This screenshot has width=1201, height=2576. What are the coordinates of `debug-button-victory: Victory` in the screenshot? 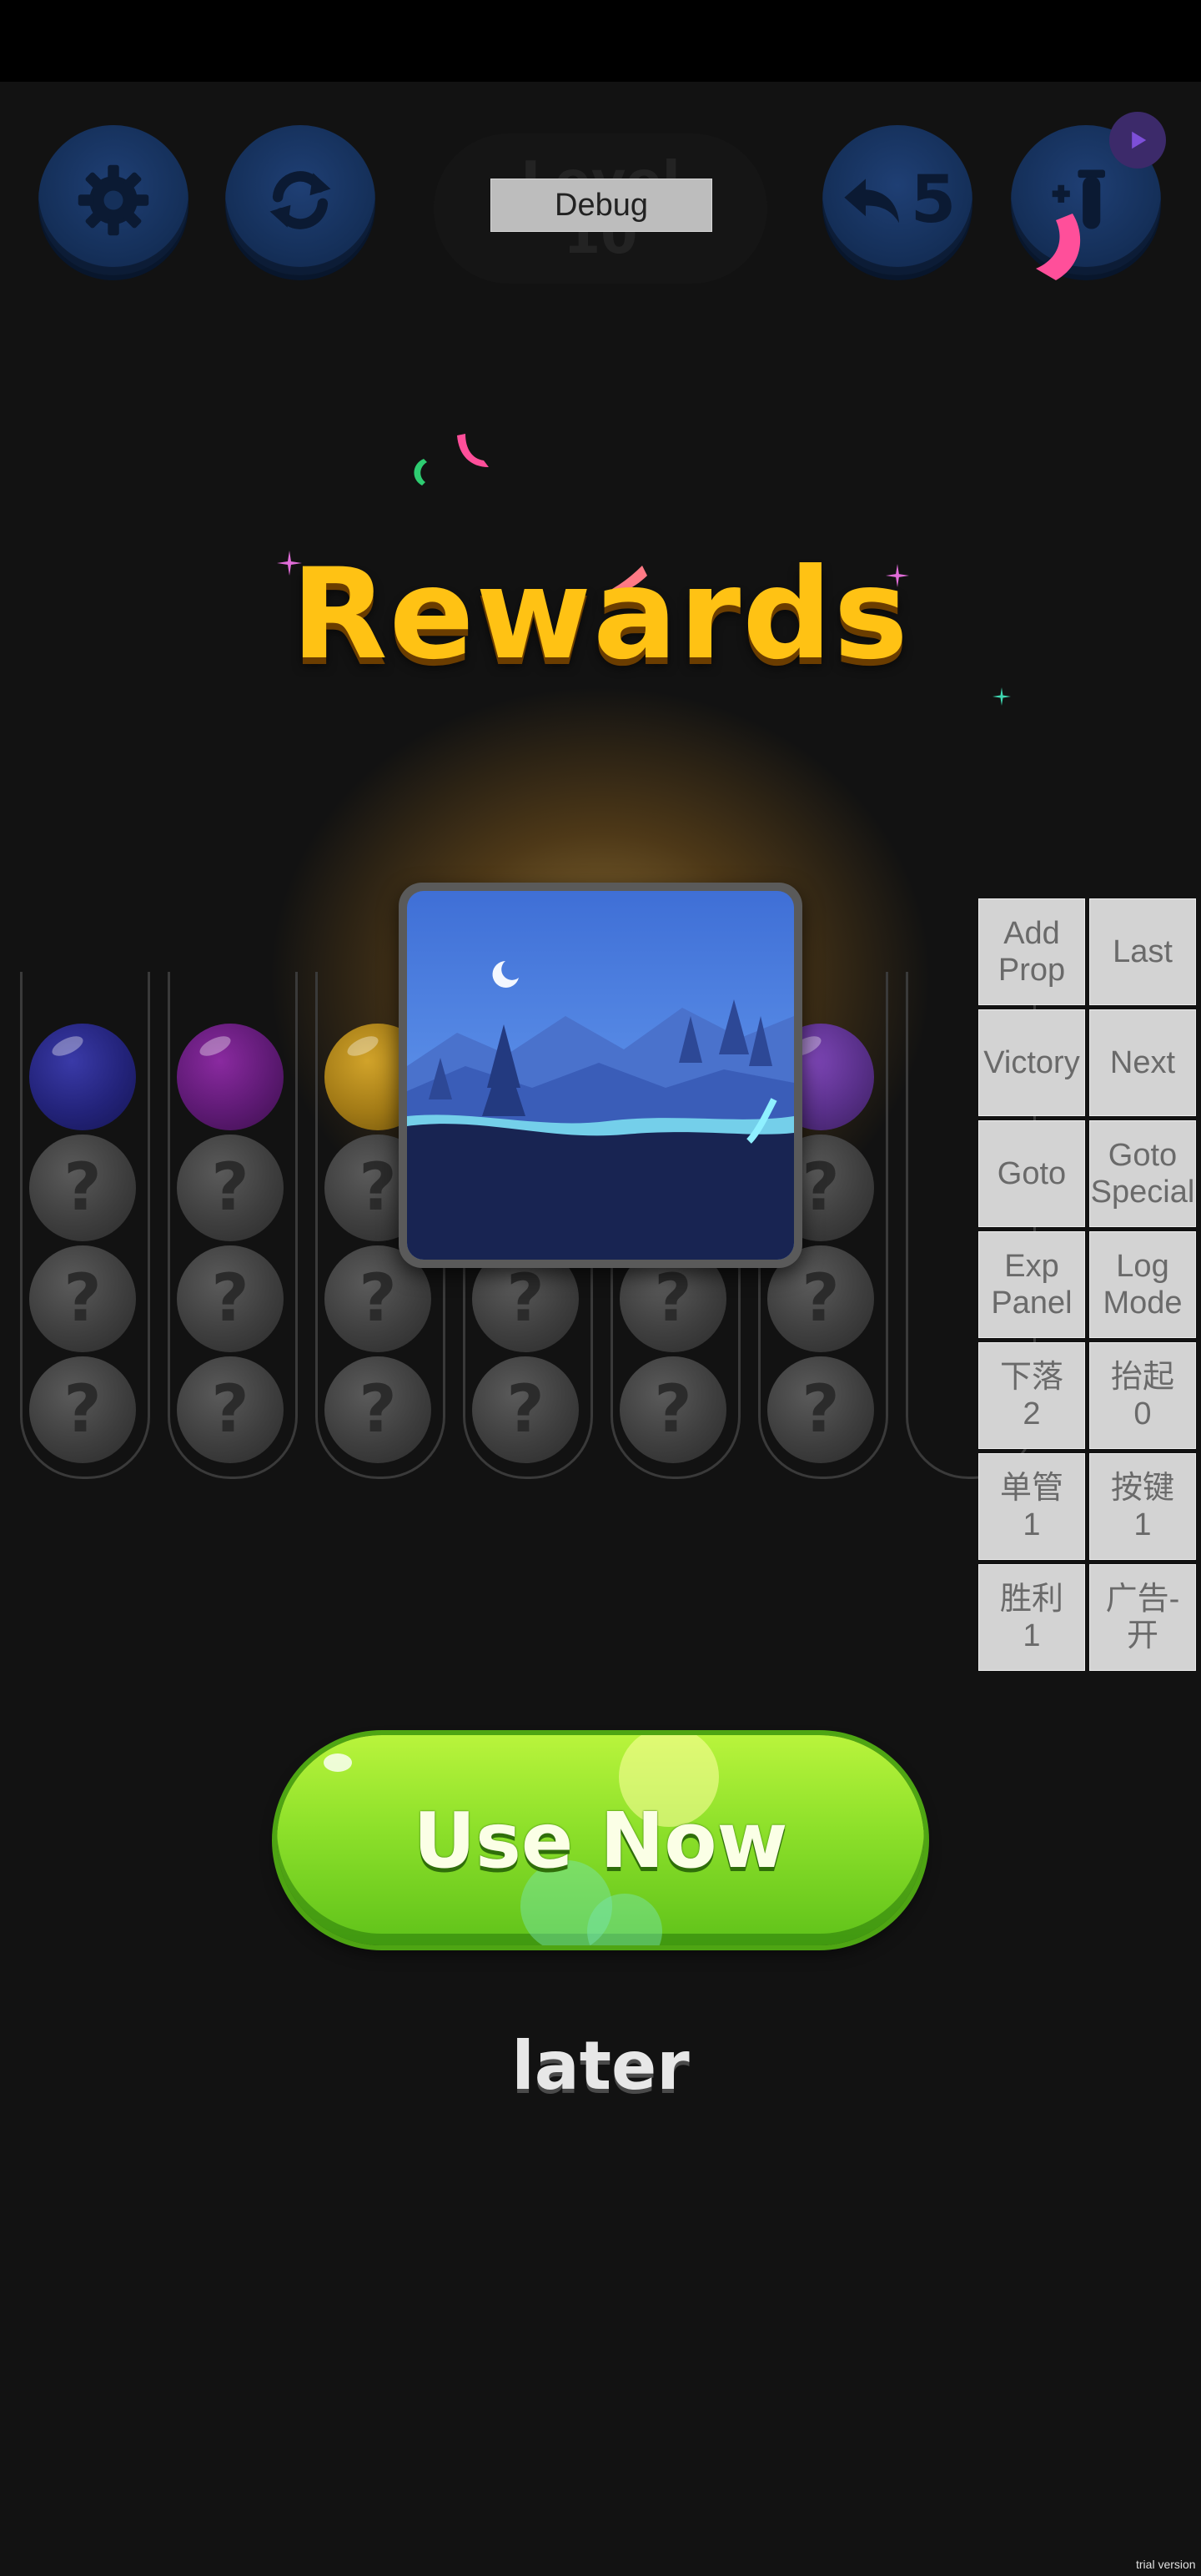 It's located at (1032, 1062).